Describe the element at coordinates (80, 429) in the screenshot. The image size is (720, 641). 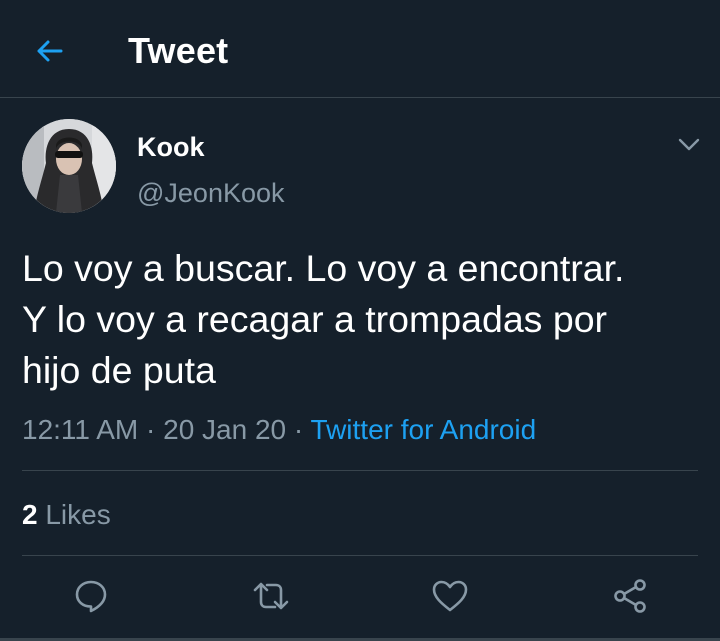
I see `tweet-time: 12:11 AM` at that location.